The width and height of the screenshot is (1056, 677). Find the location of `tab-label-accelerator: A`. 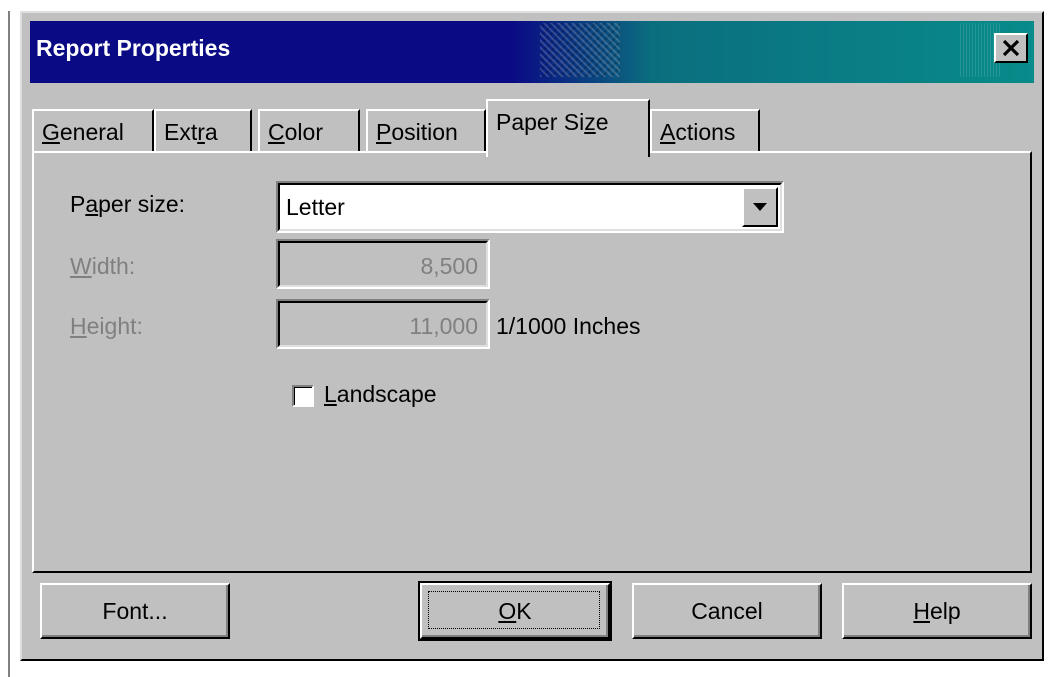

tab-label-accelerator: A is located at coordinates (668, 132).